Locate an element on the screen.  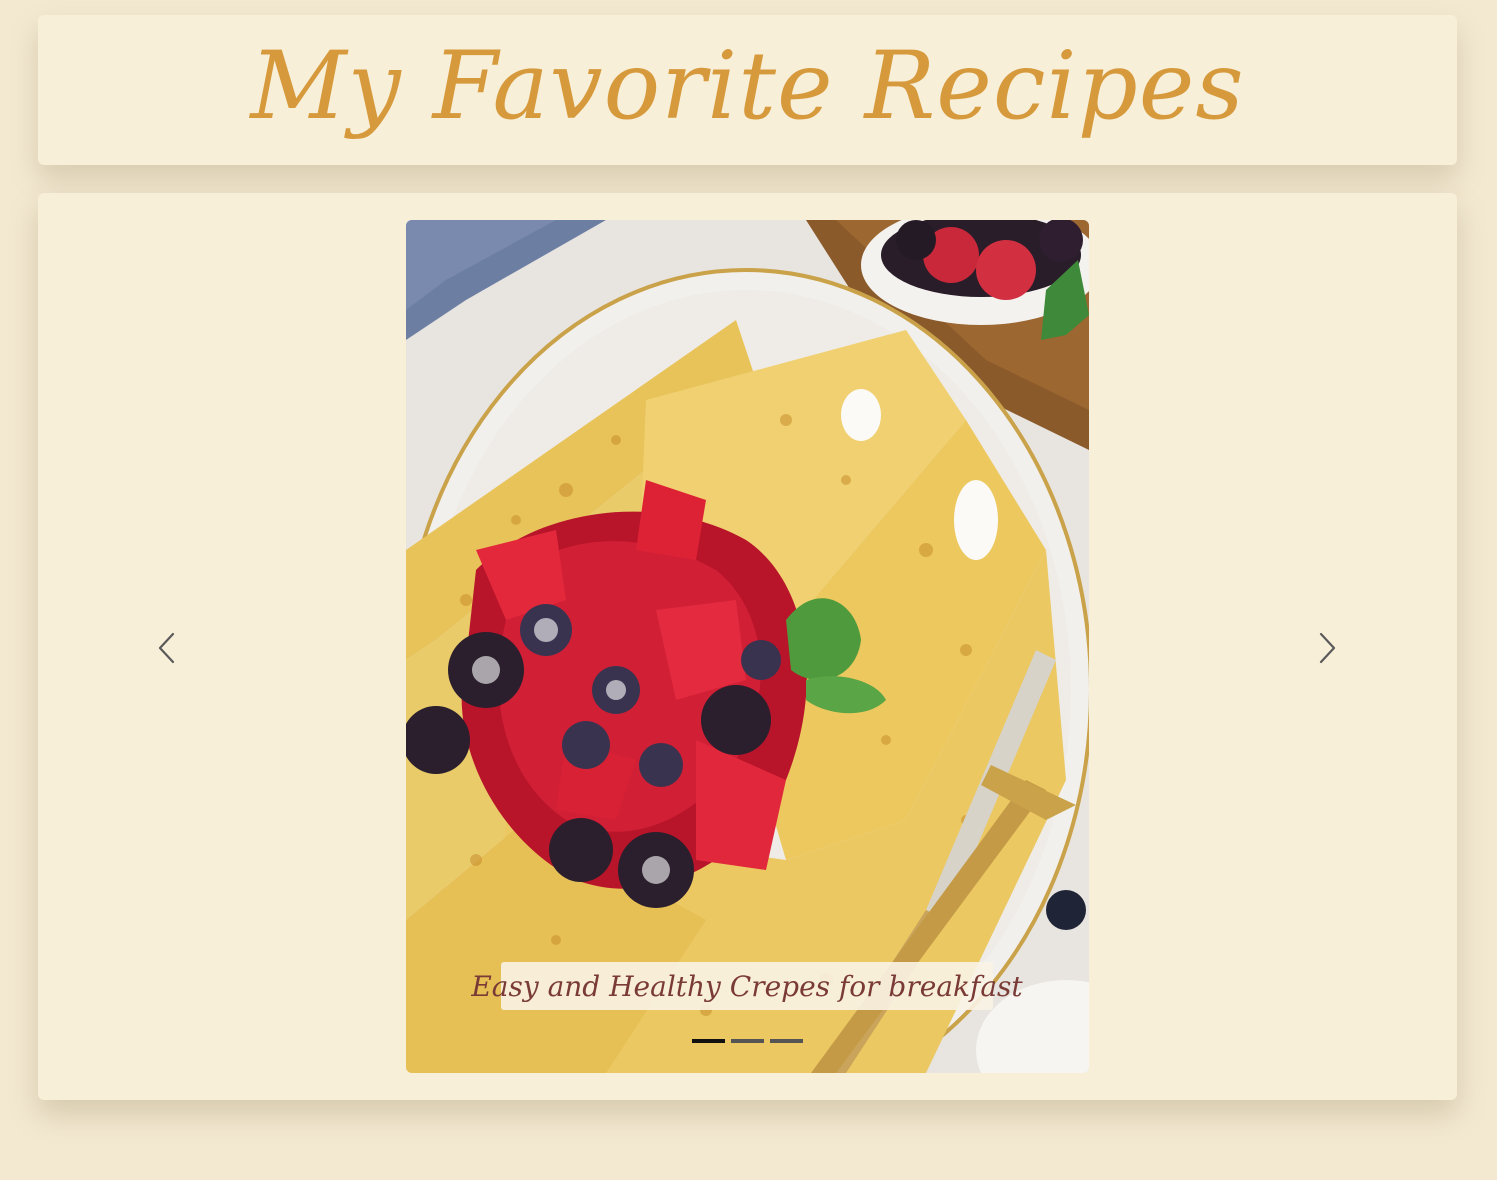
header: My Favorite Recipes is located at coordinates (747, 90).